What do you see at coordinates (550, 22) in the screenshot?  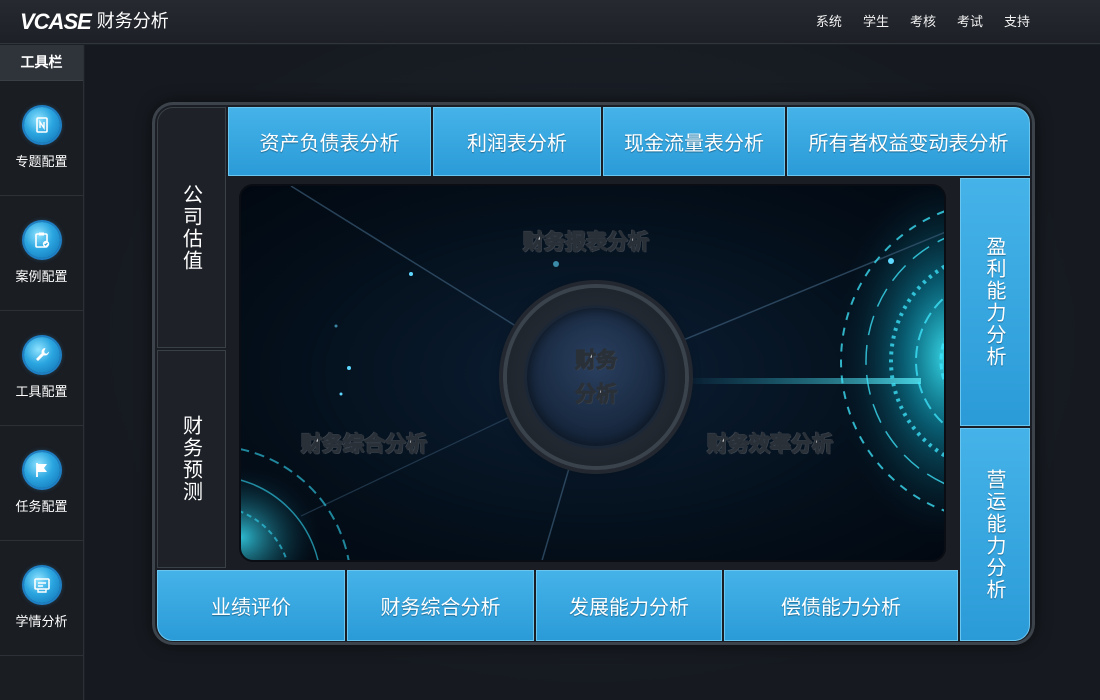 I see `top-bar: VCASE 财务分析 系统 学生 考核 考试 支持` at bounding box center [550, 22].